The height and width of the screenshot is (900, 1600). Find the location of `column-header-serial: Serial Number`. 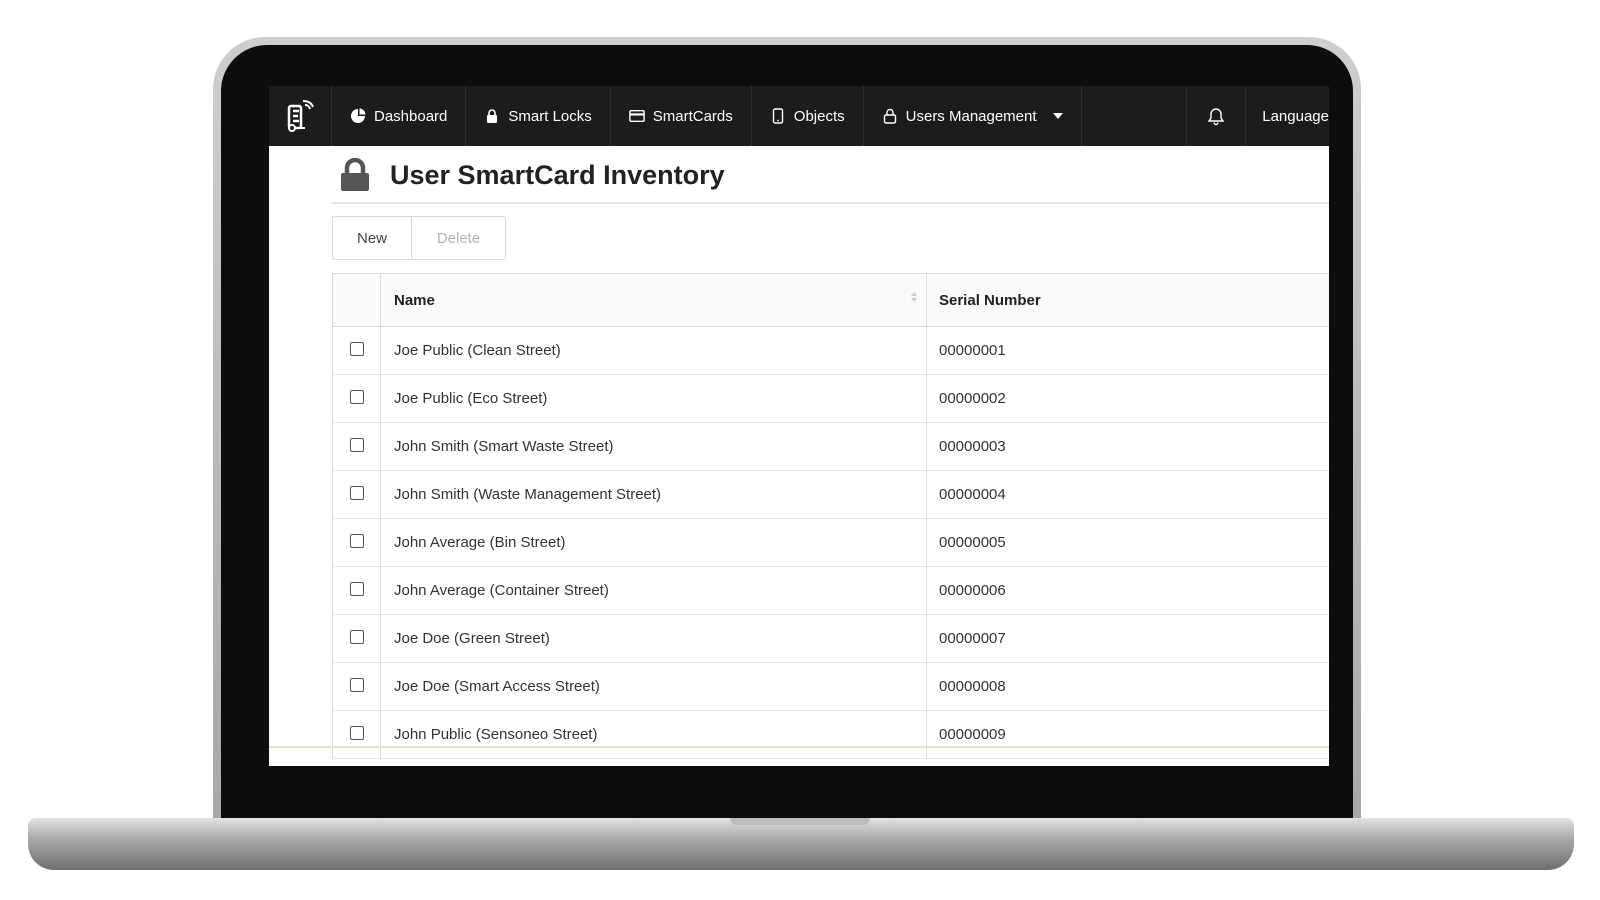

column-header-serial: Serial Number is located at coordinates (1128, 300).